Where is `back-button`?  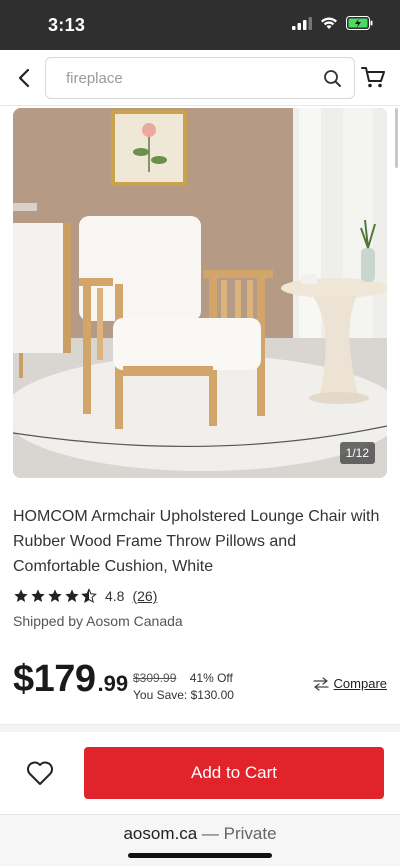 back-button is located at coordinates (24, 78).